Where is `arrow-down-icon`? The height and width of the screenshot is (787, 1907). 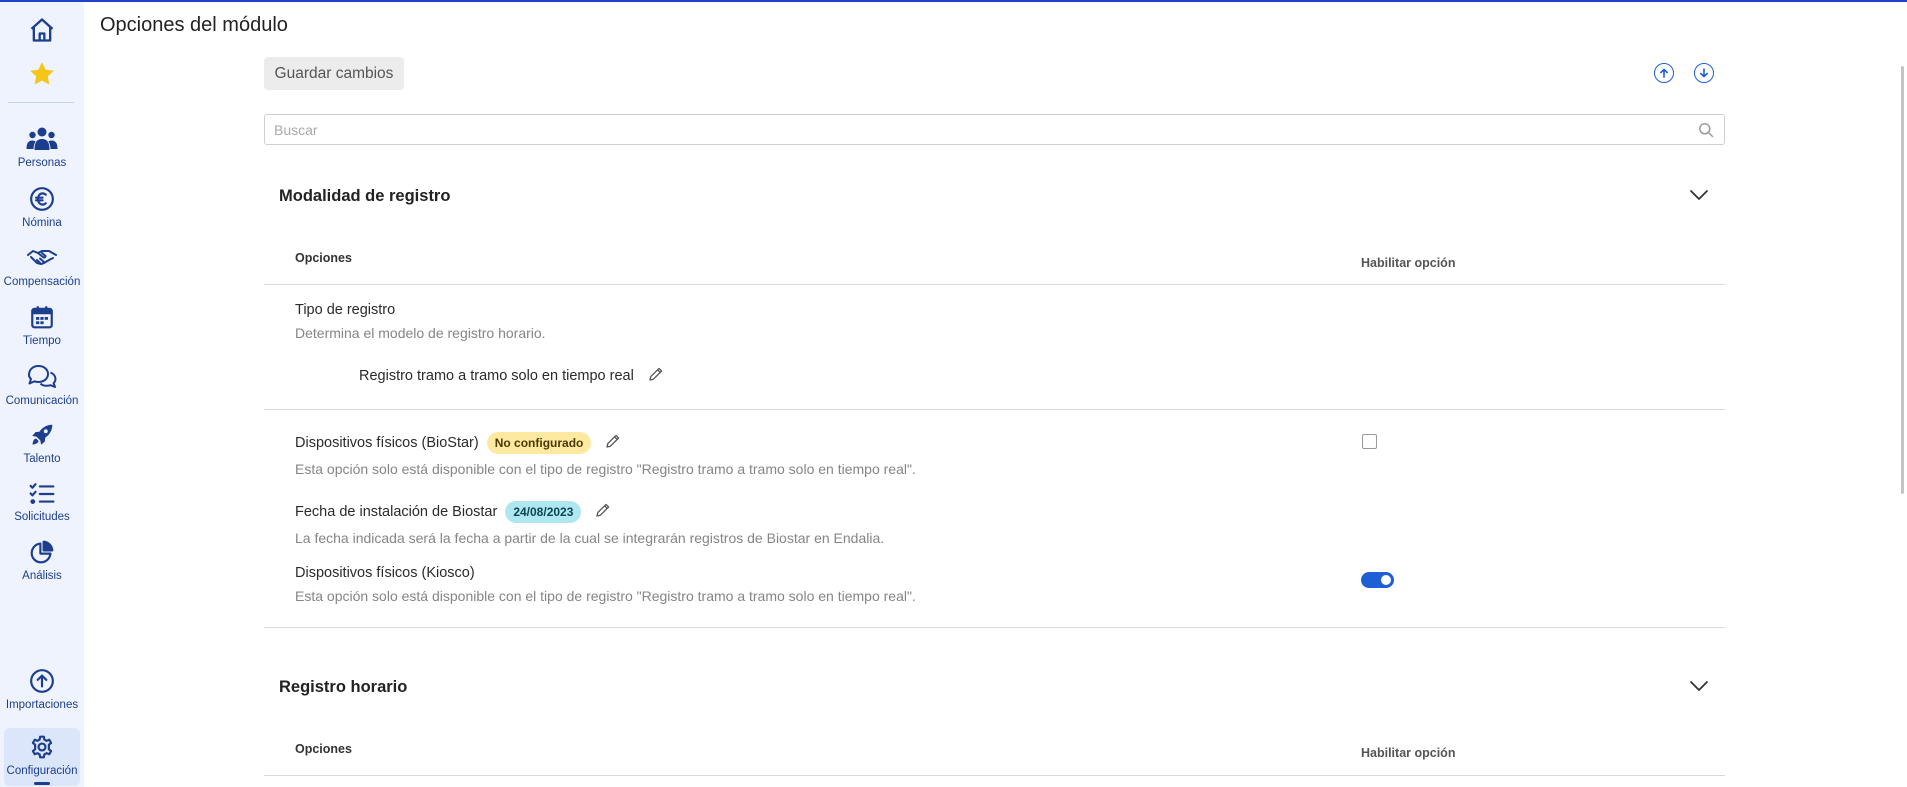 arrow-down-icon is located at coordinates (1704, 73).